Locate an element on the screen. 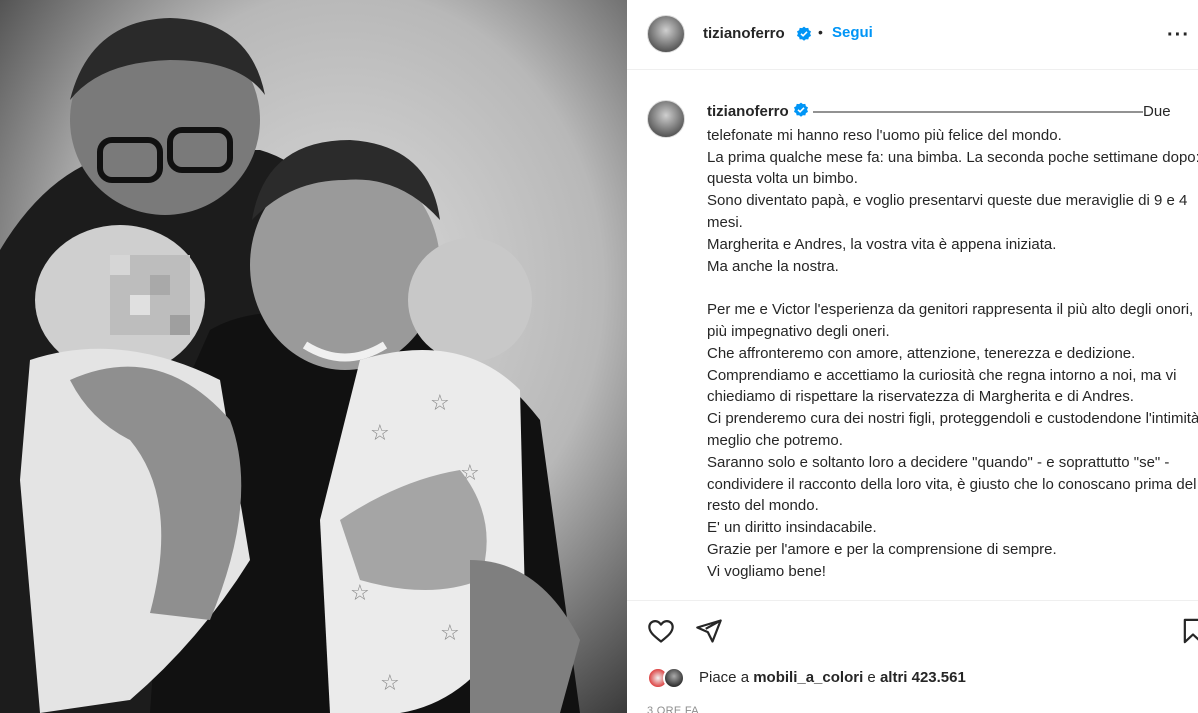 This screenshot has width=1198, height=713. bookmark-icon is located at coordinates (1188, 633).